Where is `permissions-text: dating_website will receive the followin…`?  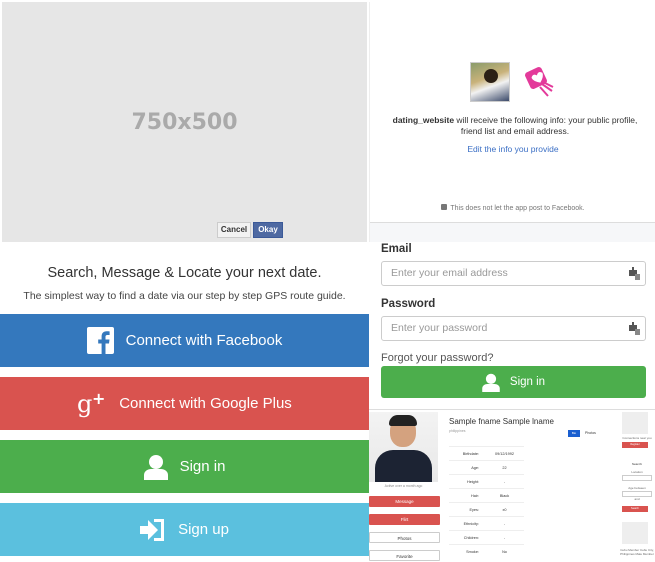 permissions-text: dating_website will receive the followin… is located at coordinates (515, 126).